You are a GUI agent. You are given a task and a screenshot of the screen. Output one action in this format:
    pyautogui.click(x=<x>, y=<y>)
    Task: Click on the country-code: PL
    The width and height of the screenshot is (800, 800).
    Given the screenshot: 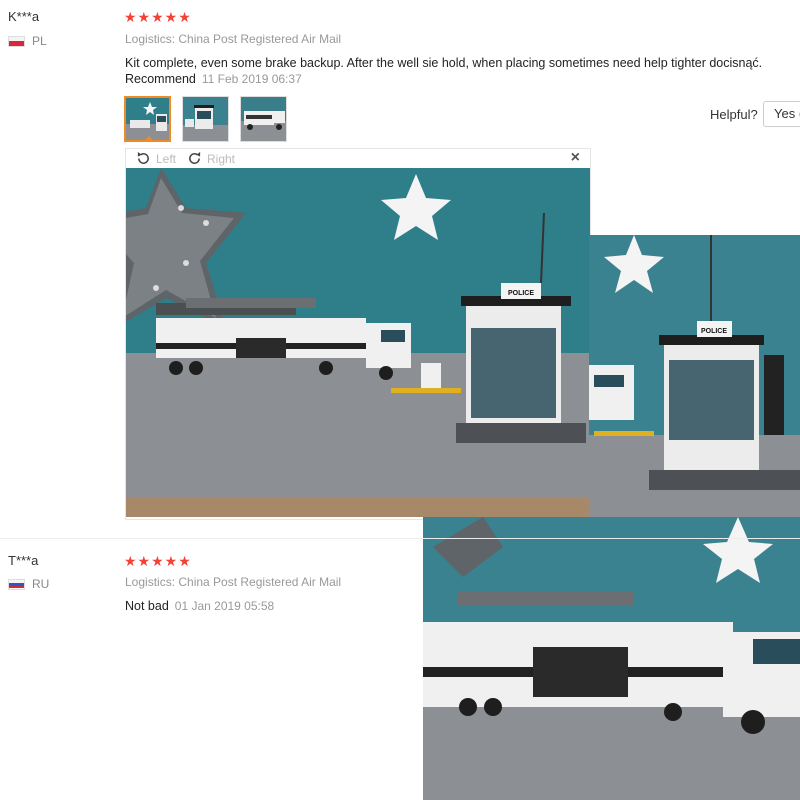 What is the action you would take?
    pyautogui.click(x=39, y=41)
    